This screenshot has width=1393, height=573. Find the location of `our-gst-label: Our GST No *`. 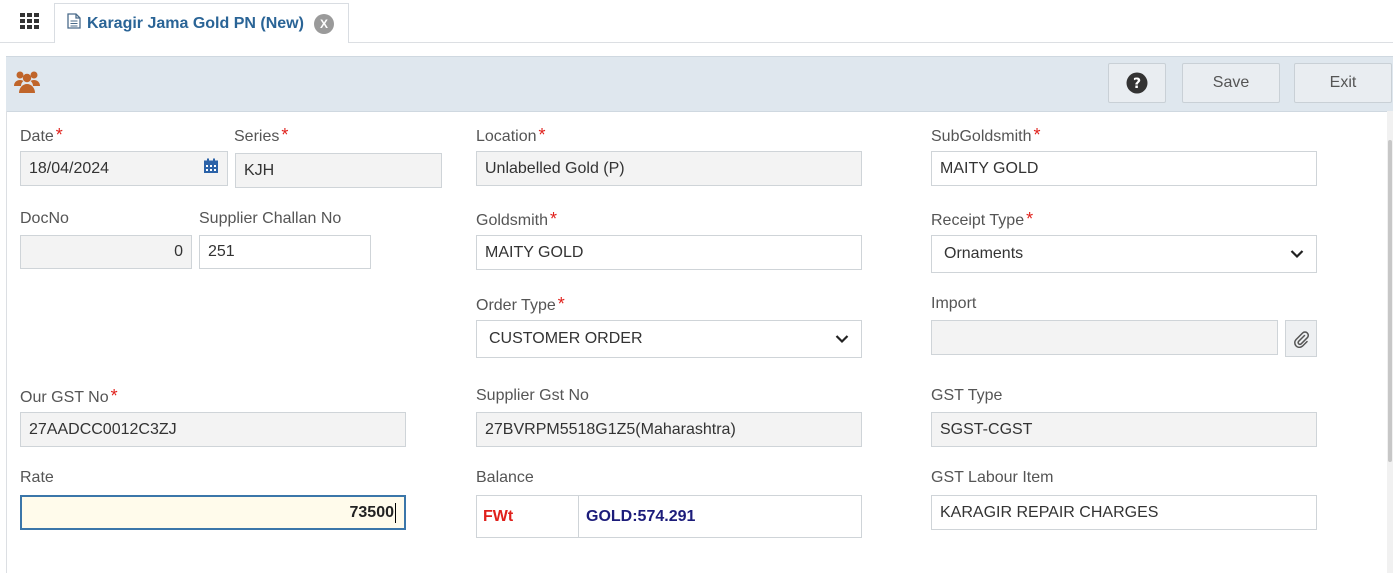

our-gst-label: Our GST No * is located at coordinates (69, 396).